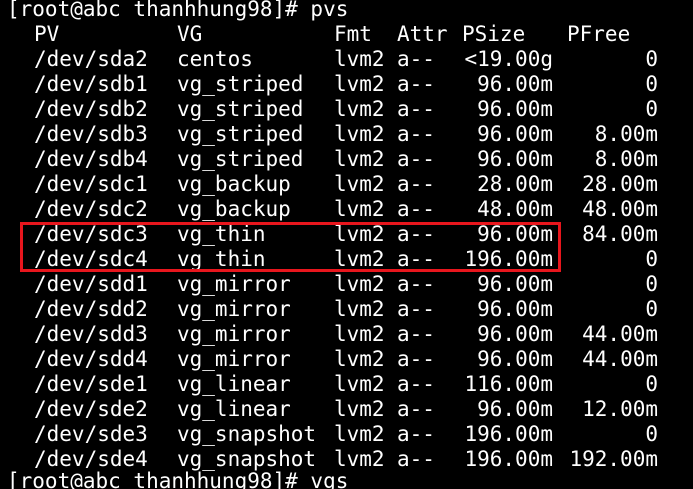  What do you see at coordinates (91, 109) in the screenshot?
I see `cell-pv: /dev/sdb2` at bounding box center [91, 109].